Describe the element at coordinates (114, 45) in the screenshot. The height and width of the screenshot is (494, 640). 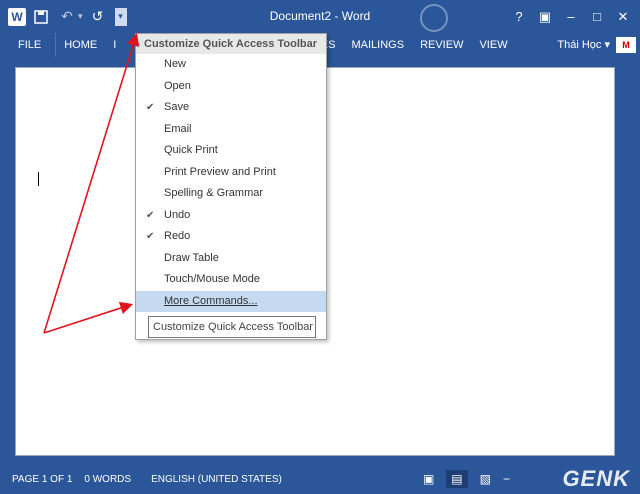
I see `tab-insert: I` at that location.